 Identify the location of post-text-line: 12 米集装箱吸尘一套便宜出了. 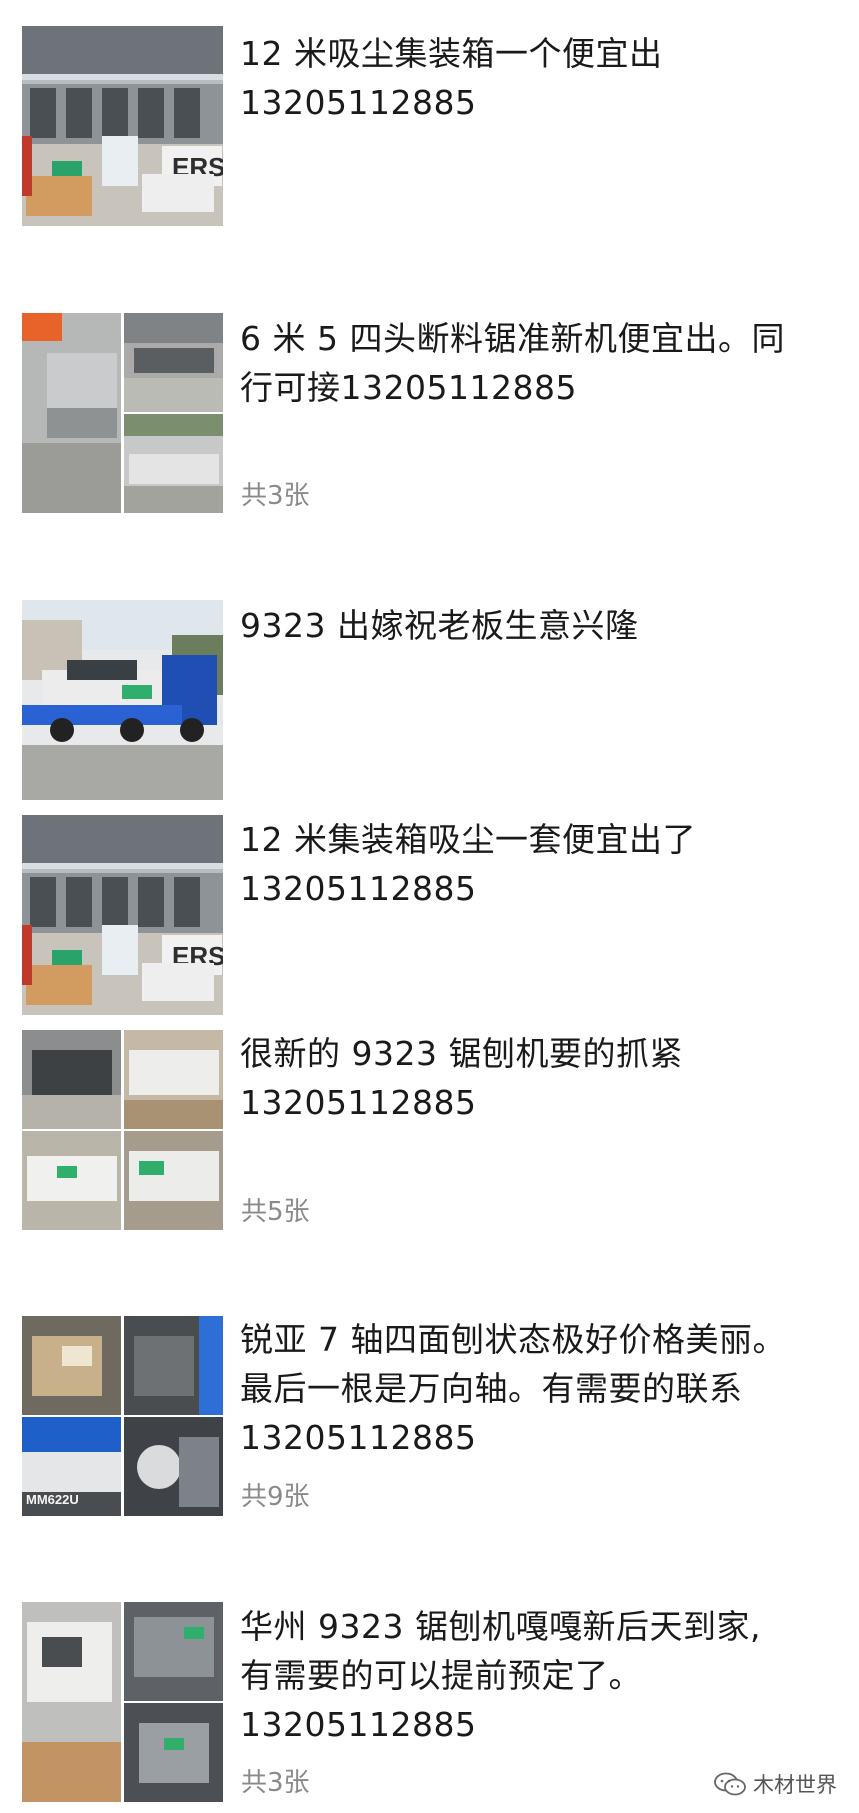
(468, 839).